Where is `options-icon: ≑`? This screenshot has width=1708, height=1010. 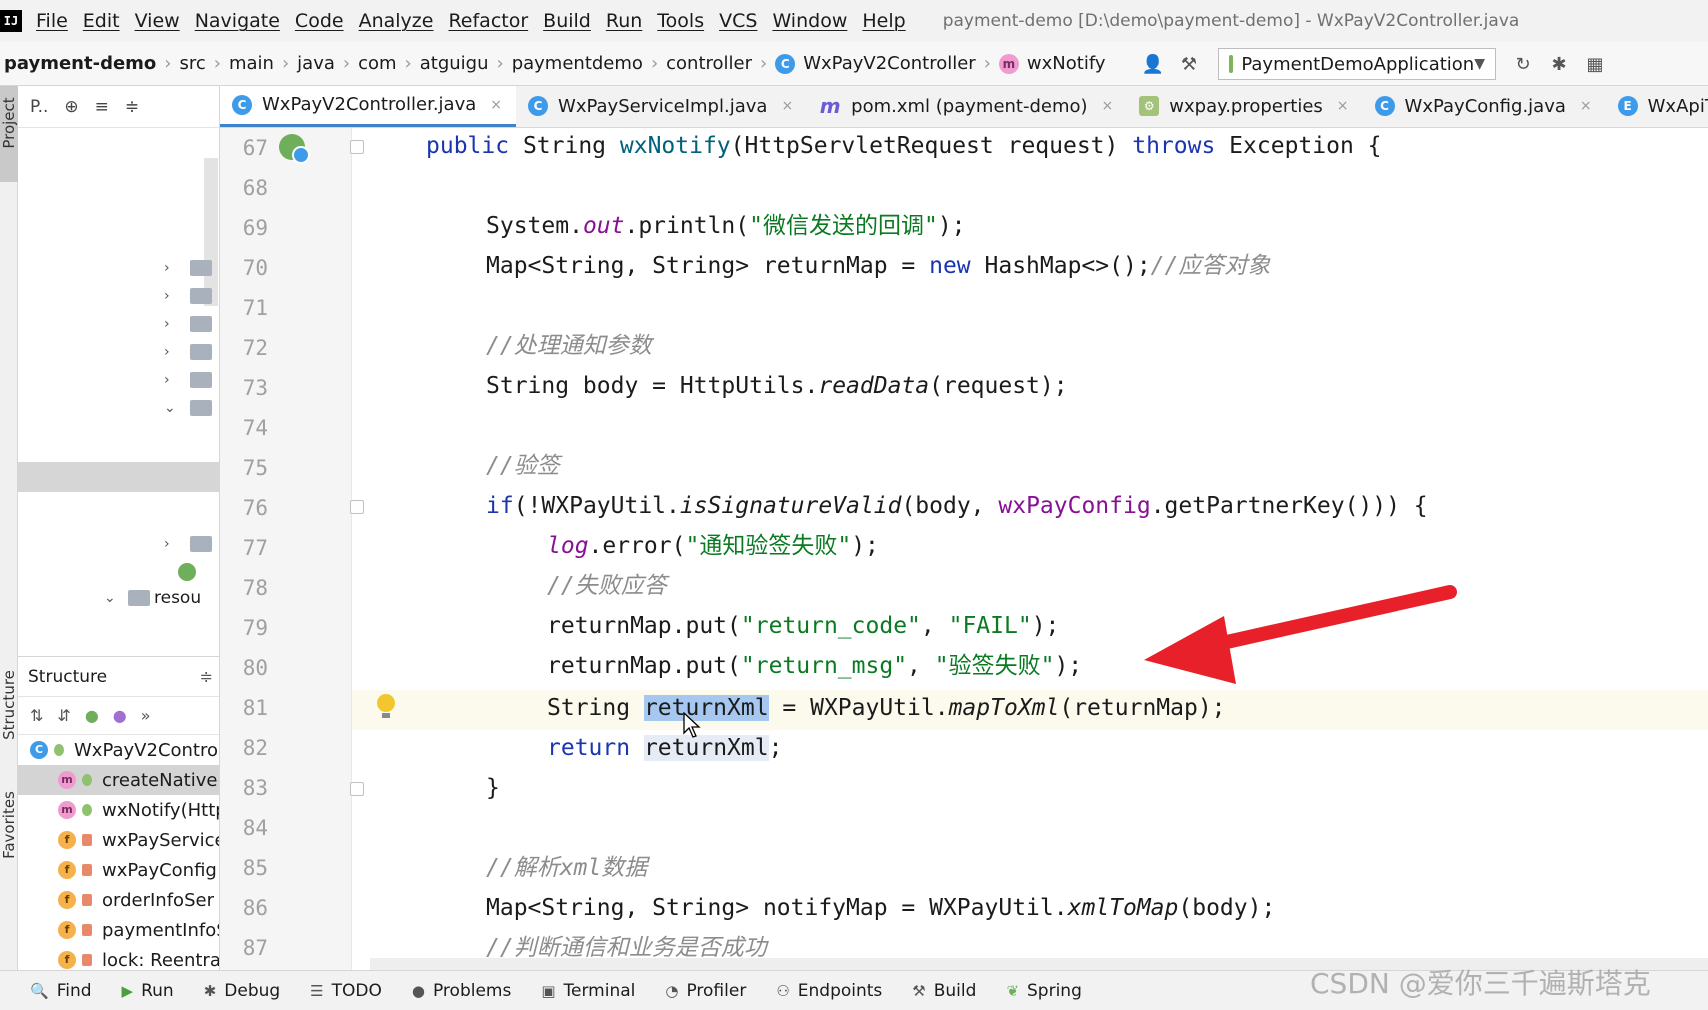 options-icon: ≑ is located at coordinates (206, 676).